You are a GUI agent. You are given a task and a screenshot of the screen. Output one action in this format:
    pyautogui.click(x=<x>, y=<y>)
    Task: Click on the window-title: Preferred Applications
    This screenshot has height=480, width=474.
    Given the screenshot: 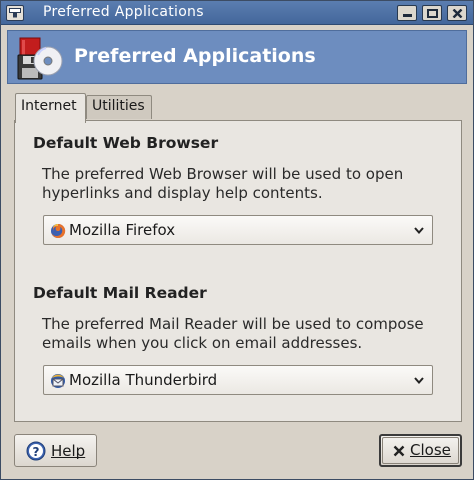 What is the action you would take?
    pyautogui.click(x=123, y=12)
    